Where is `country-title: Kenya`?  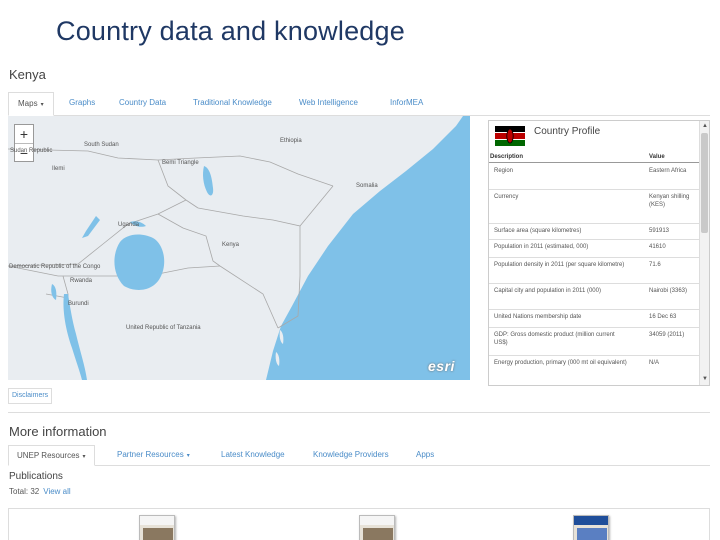 country-title: Kenya is located at coordinates (27, 74).